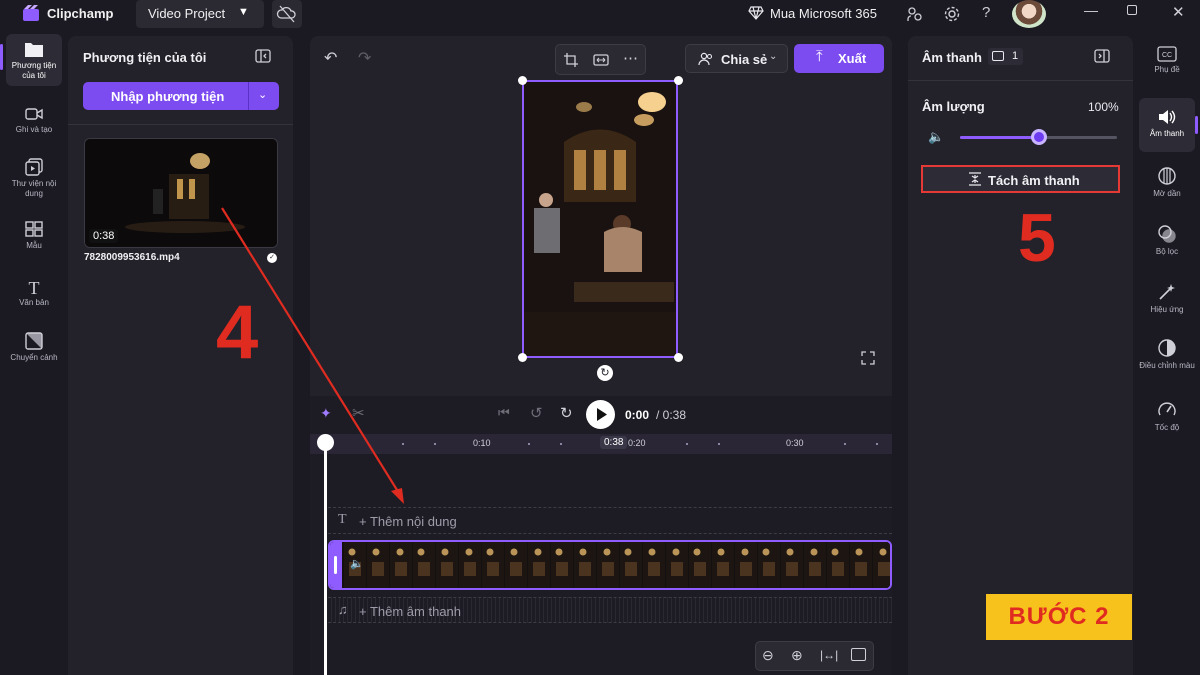 The image size is (1200, 675). I want to click on annotation-arrow, so click(312, 355).